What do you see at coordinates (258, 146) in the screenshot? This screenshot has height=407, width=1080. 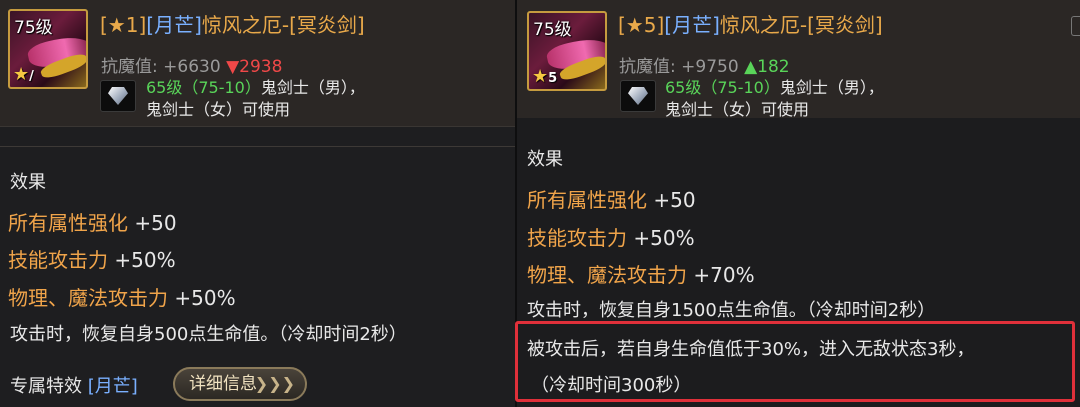 I see `divider` at bounding box center [258, 146].